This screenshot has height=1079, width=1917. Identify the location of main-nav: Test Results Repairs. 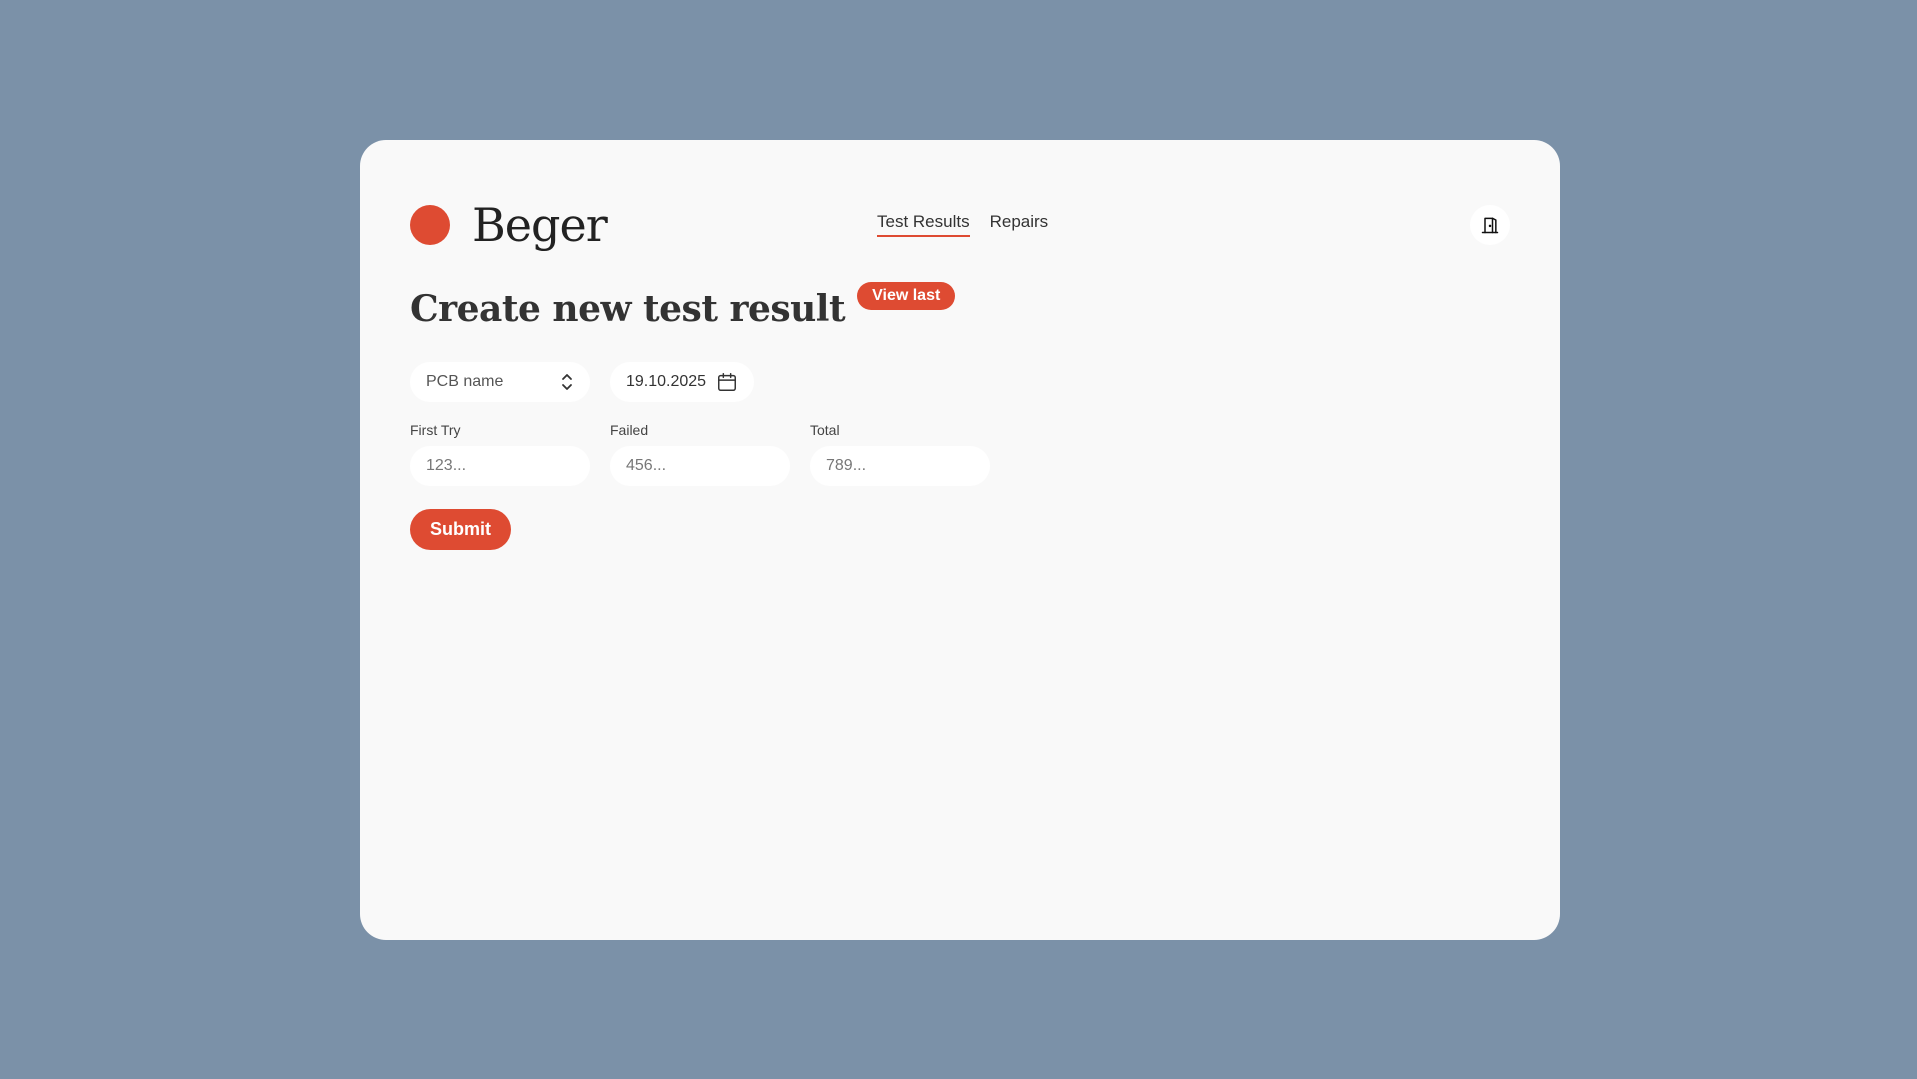
(962, 224).